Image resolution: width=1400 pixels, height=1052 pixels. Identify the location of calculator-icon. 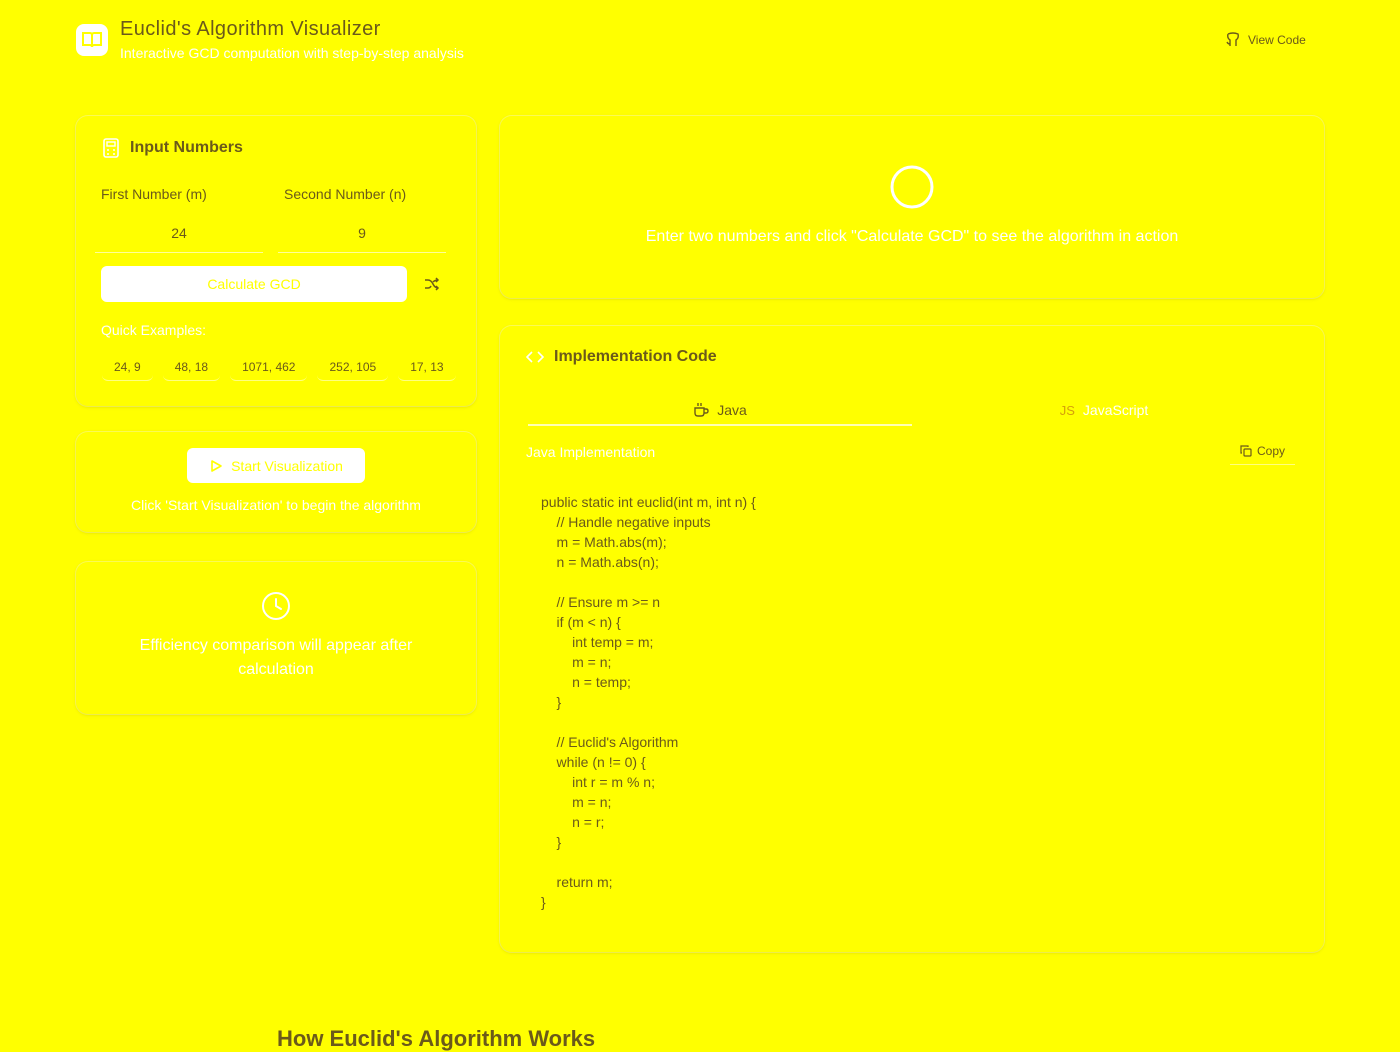
(111, 148).